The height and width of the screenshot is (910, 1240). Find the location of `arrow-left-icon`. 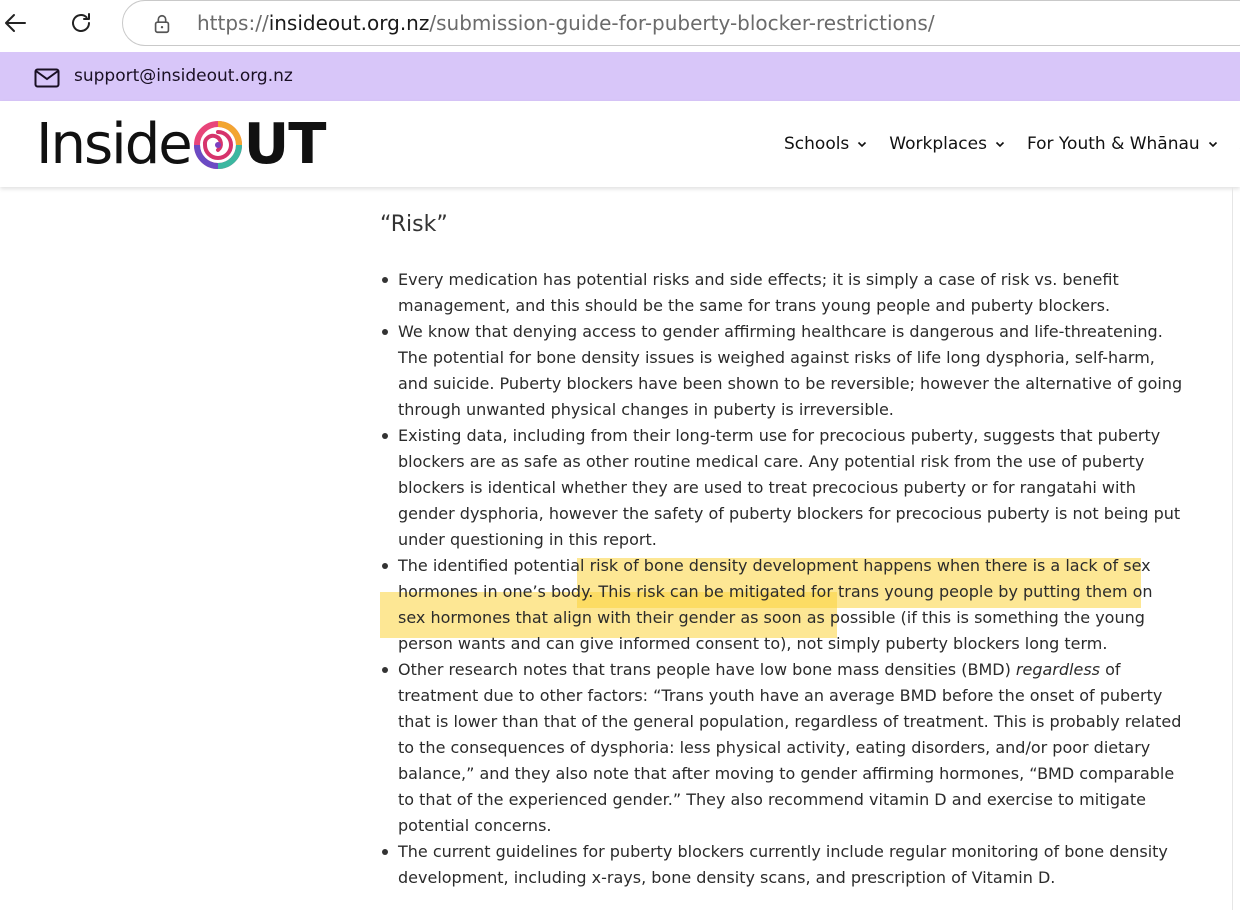

arrow-left-icon is located at coordinates (15, 23).